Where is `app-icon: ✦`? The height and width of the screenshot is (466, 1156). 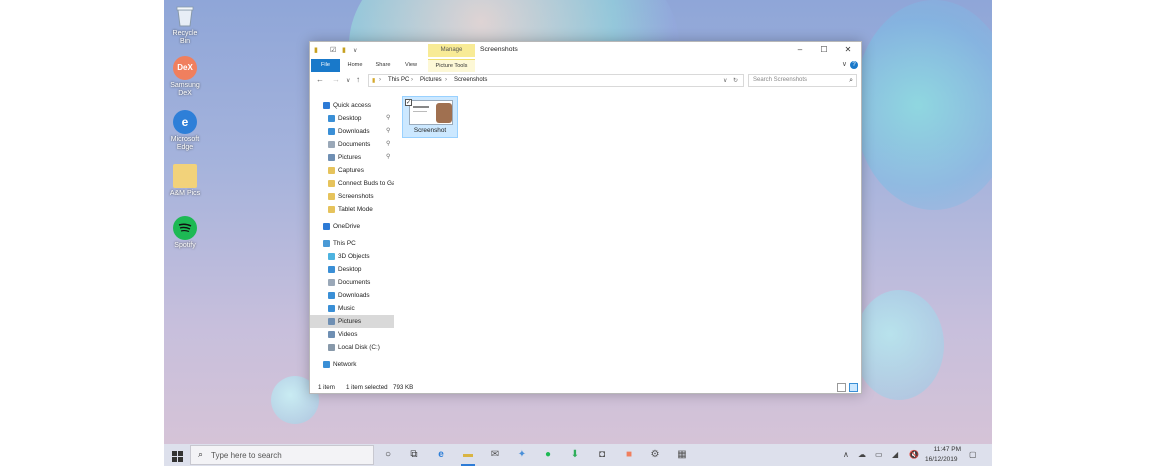
app-icon: ✦ is located at coordinates (522, 455).